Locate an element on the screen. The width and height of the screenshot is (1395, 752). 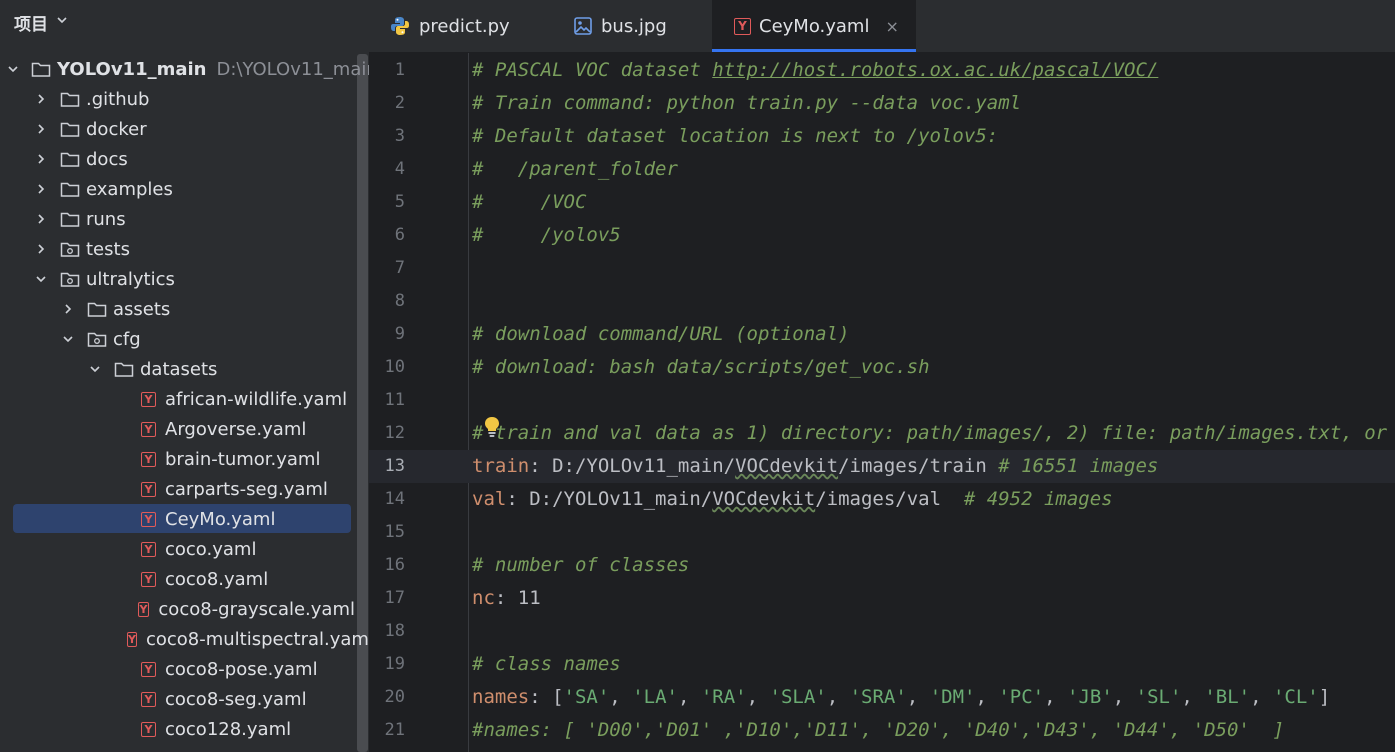
tree-item-label: african-wildlife.yaml is located at coordinates (256, 399).